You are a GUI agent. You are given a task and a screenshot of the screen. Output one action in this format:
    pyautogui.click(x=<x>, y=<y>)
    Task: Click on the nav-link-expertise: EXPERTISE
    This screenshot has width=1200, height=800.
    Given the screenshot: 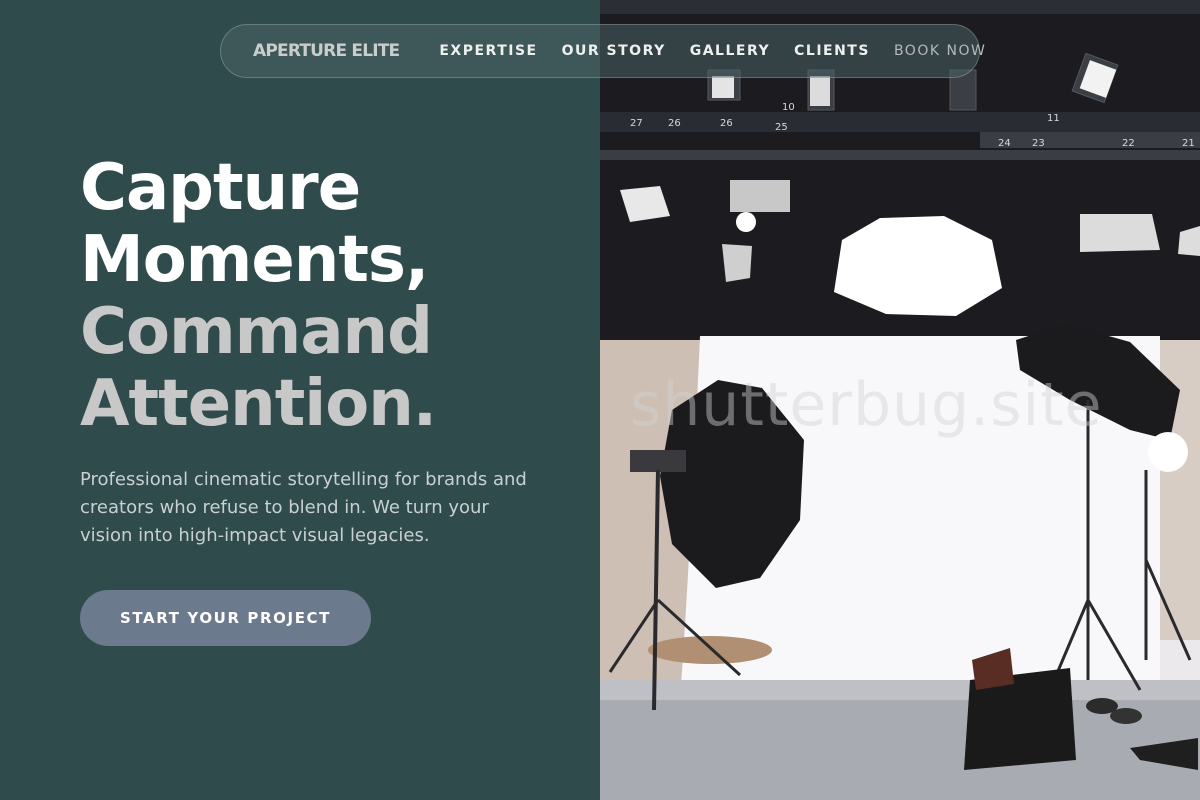 What is the action you would take?
    pyautogui.click(x=488, y=51)
    